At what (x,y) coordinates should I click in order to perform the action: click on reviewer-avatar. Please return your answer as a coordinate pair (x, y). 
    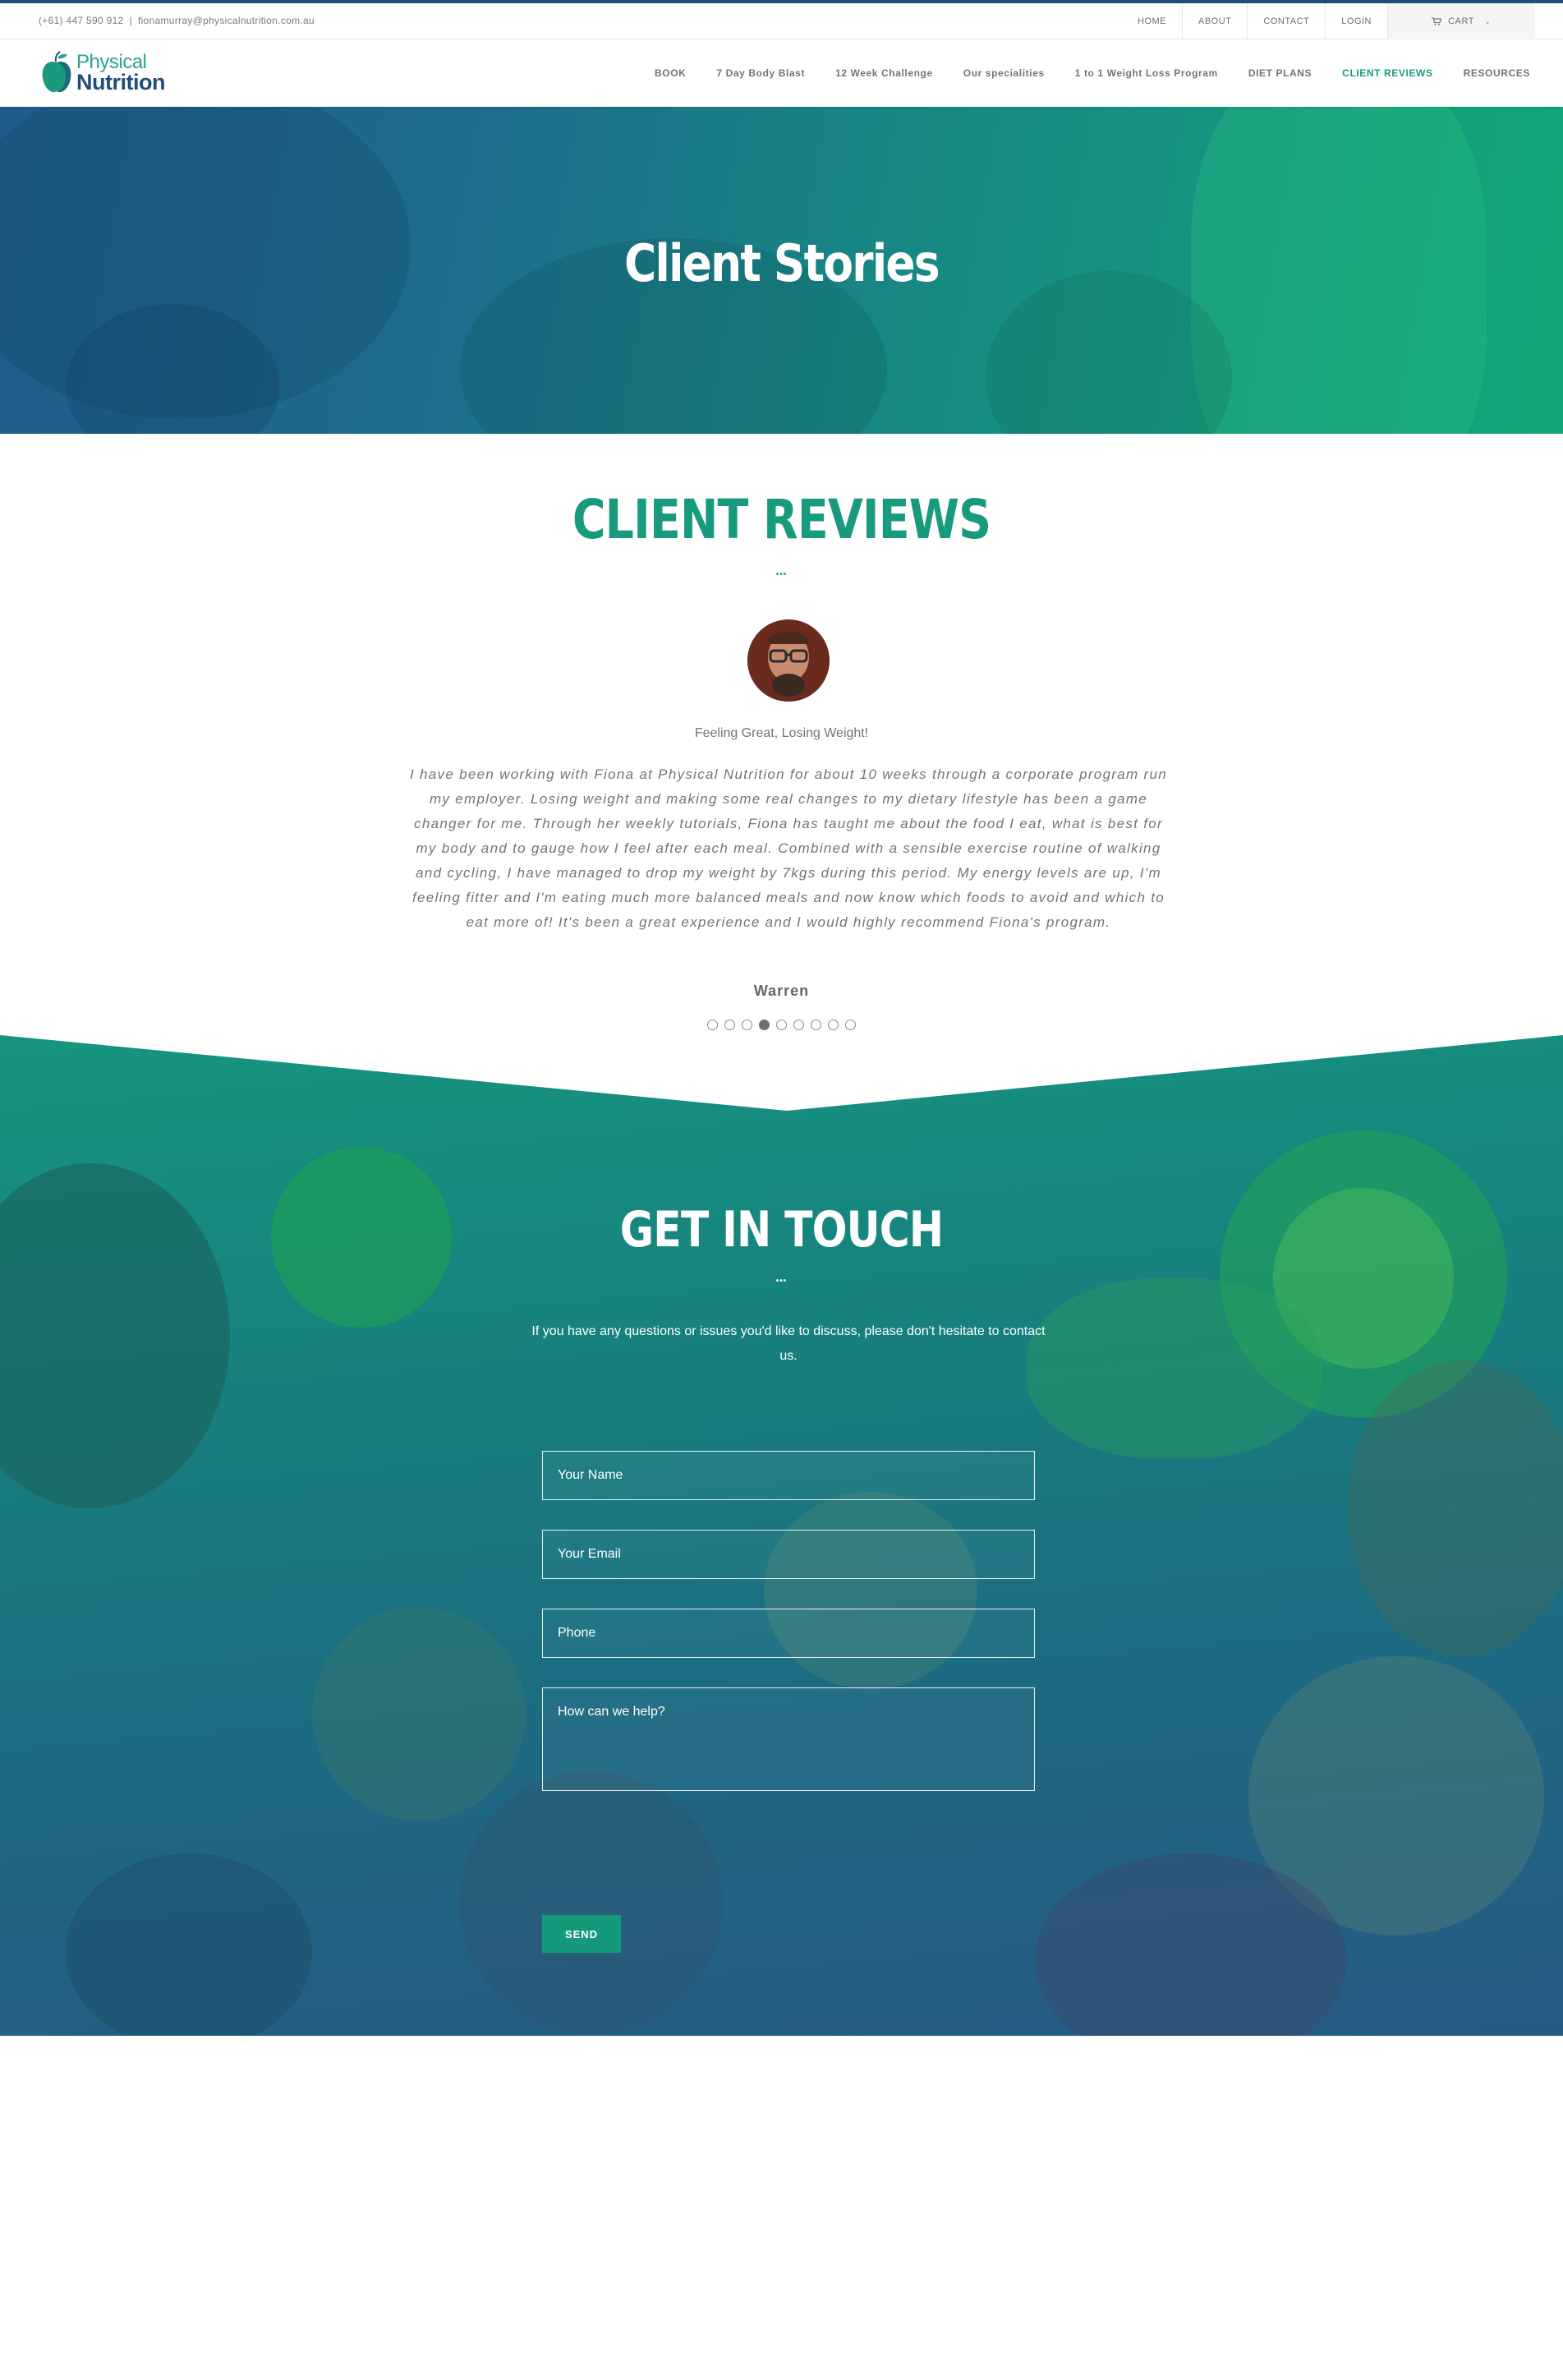
    Looking at the image, I should click on (788, 660).